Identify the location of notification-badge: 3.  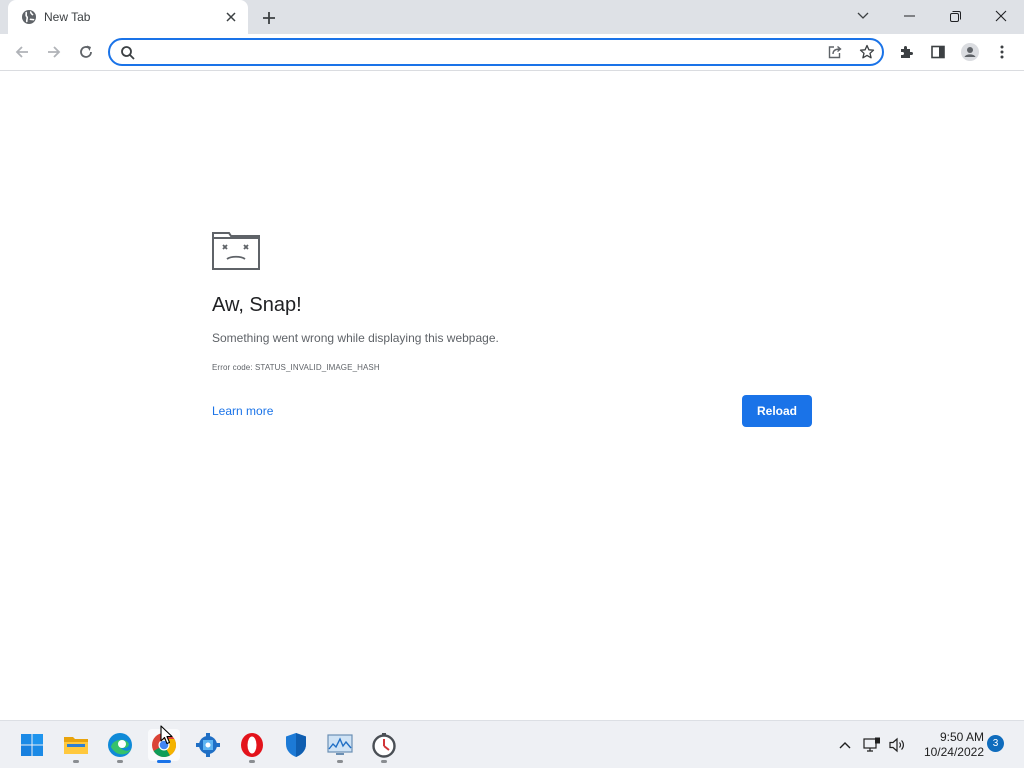
(995, 743).